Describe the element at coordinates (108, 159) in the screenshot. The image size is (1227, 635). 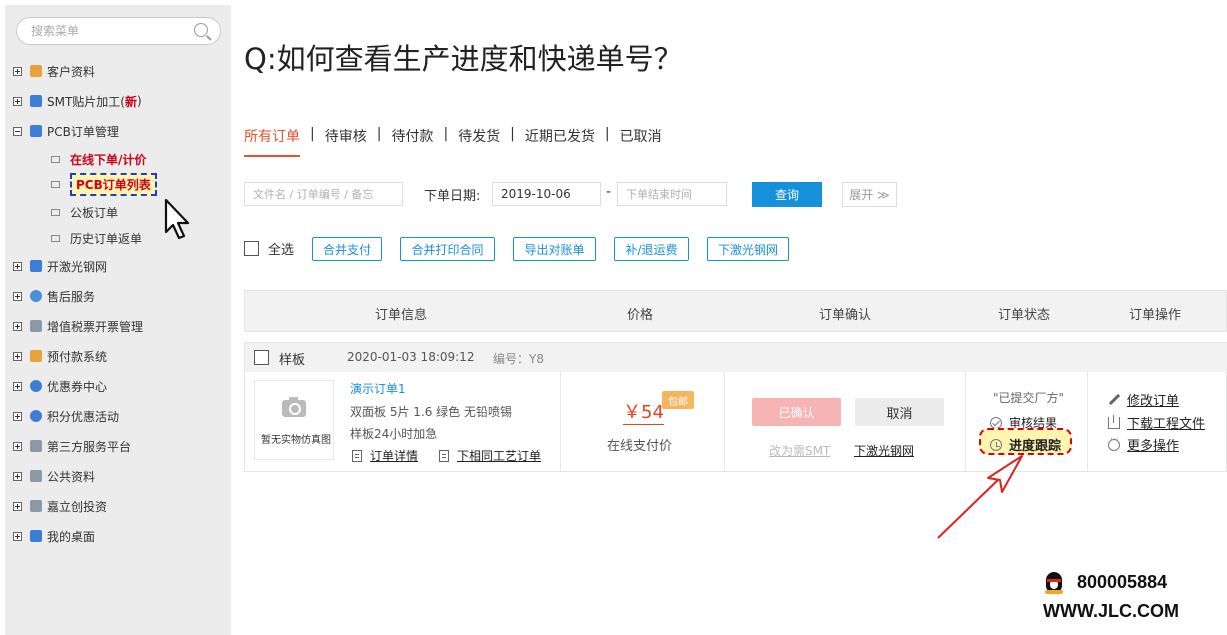
I see `sub-item-label: 在线下单/计价` at that location.